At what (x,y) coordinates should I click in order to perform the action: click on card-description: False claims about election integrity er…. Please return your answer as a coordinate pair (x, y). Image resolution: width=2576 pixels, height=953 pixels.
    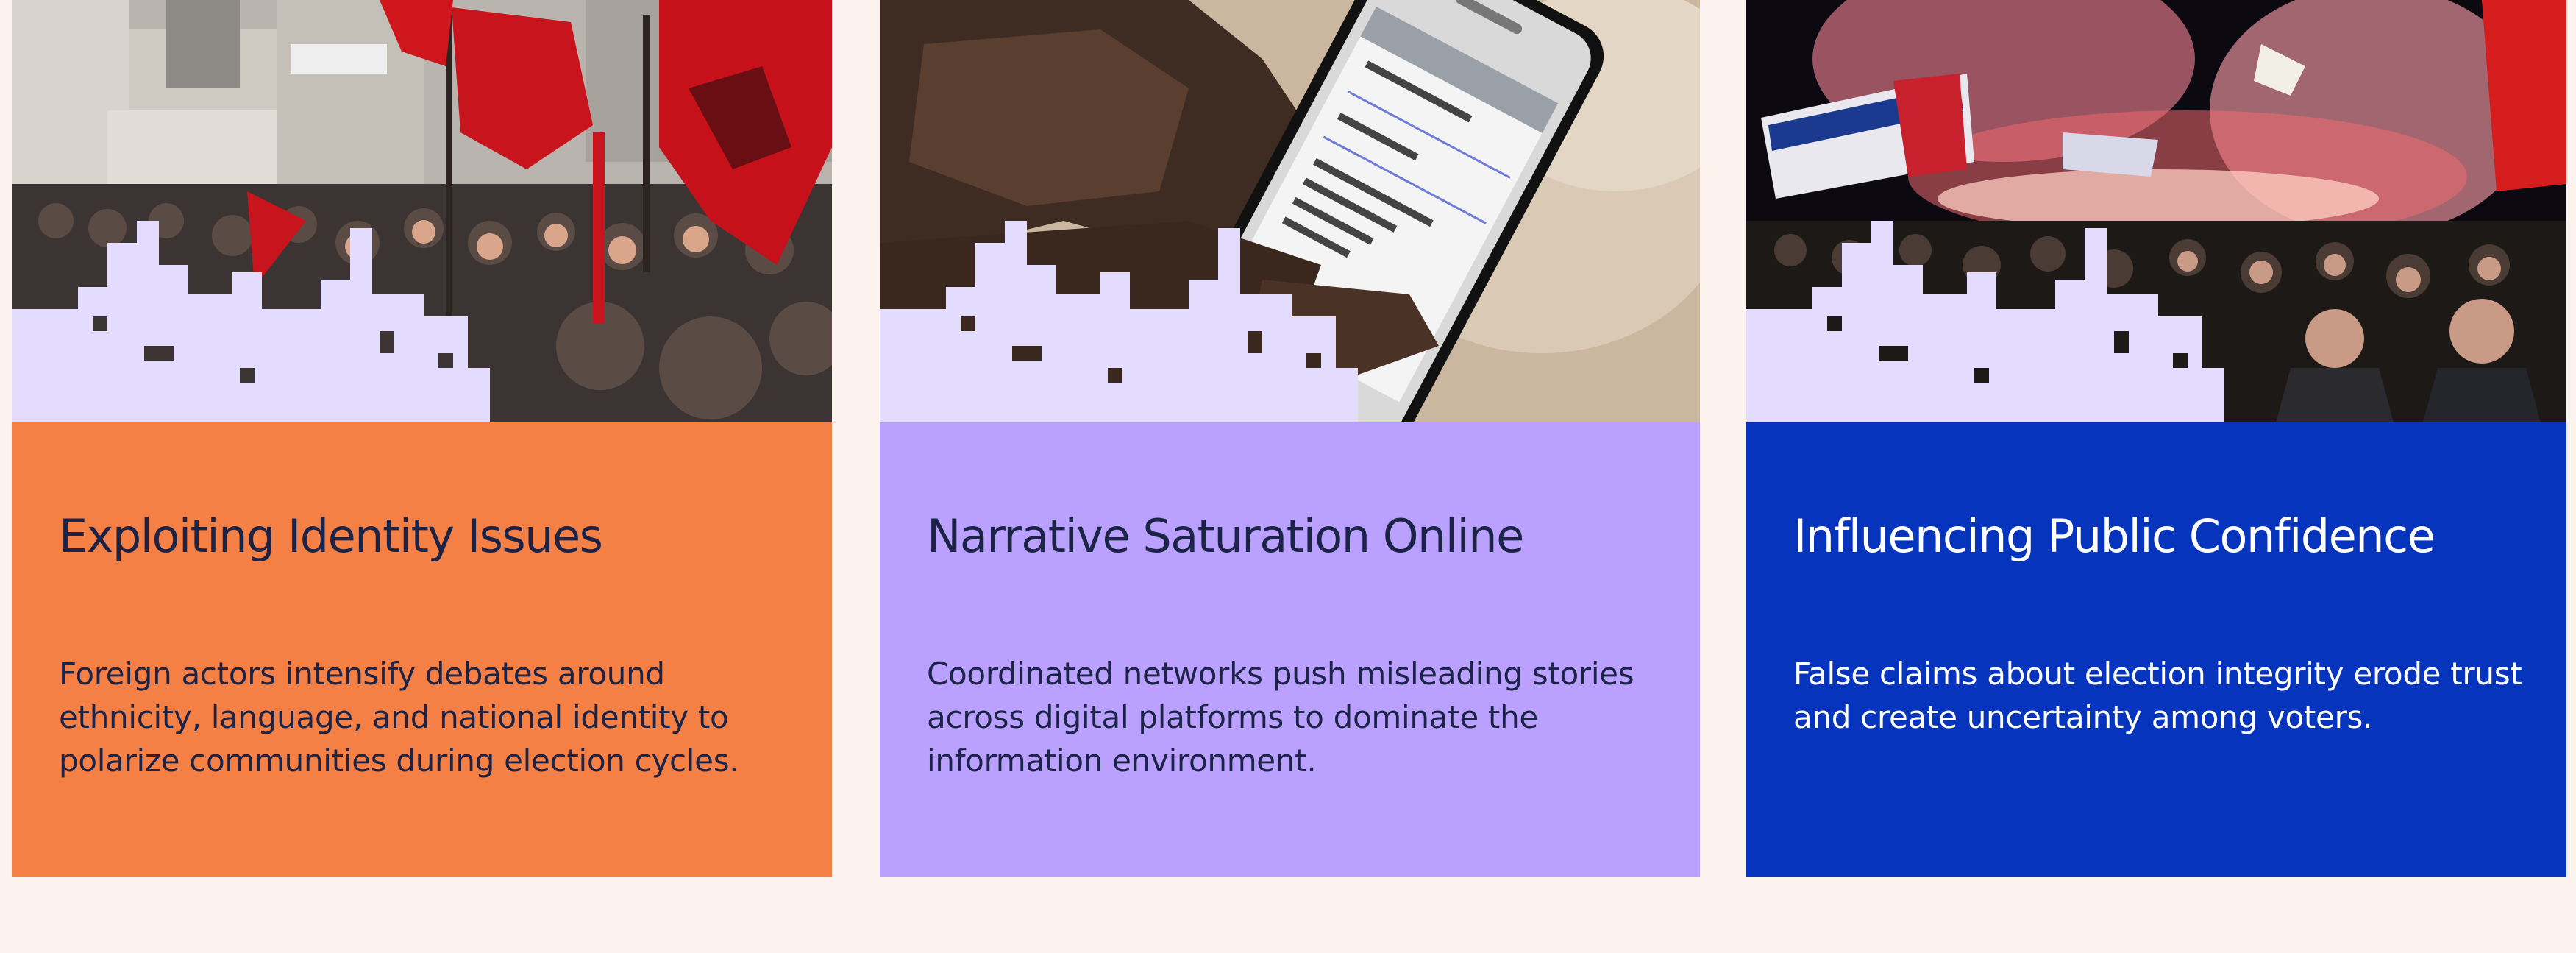
    Looking at the image, I should click on (2157, 695).